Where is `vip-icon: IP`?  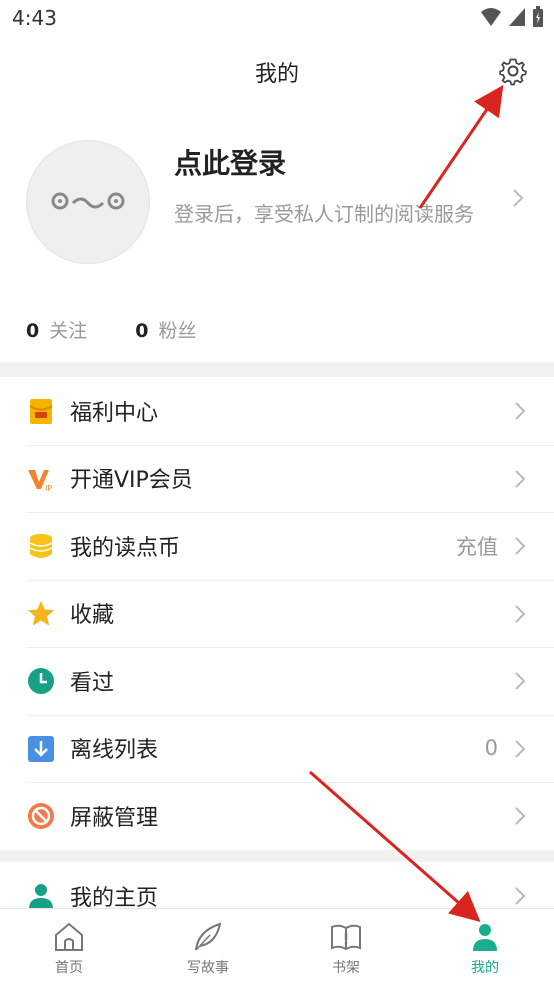
vip-icon: IP is located at coordinates (40, 481).